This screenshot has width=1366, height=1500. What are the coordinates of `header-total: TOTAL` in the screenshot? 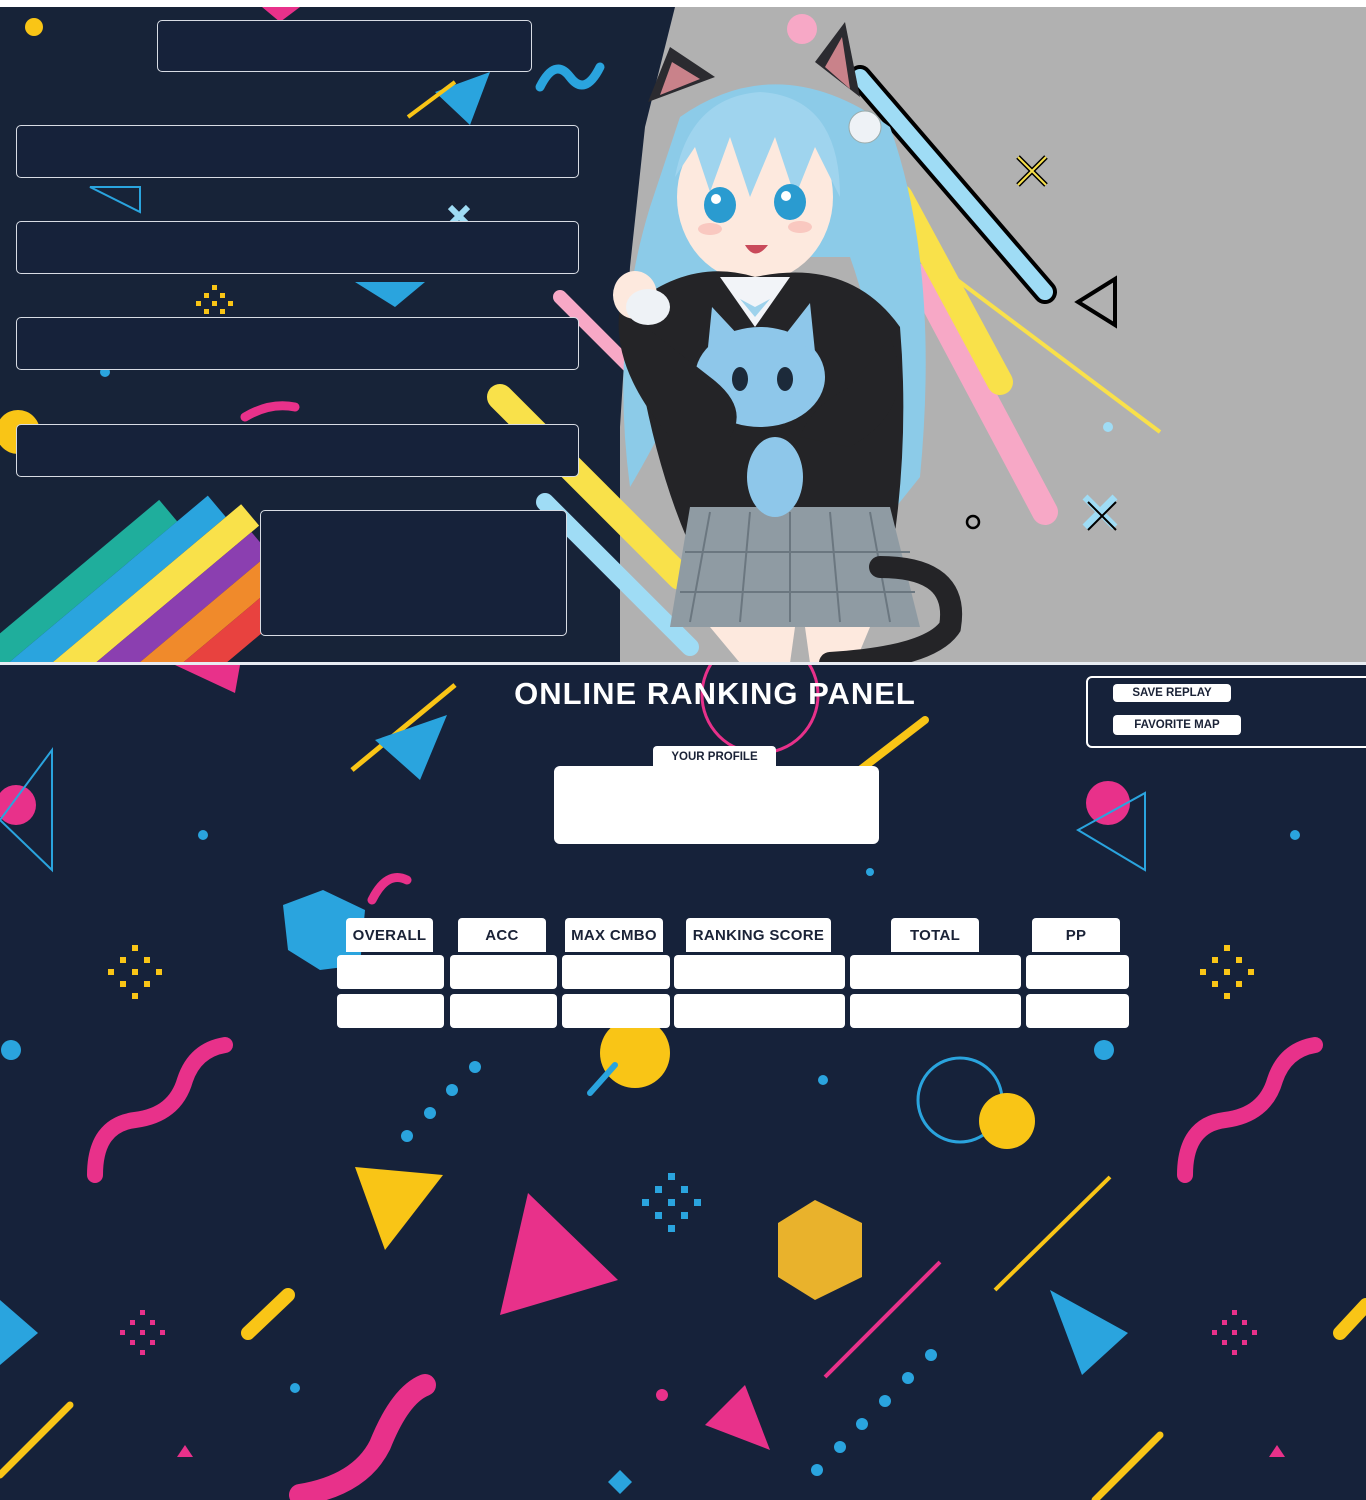 It's located at (935, 935).